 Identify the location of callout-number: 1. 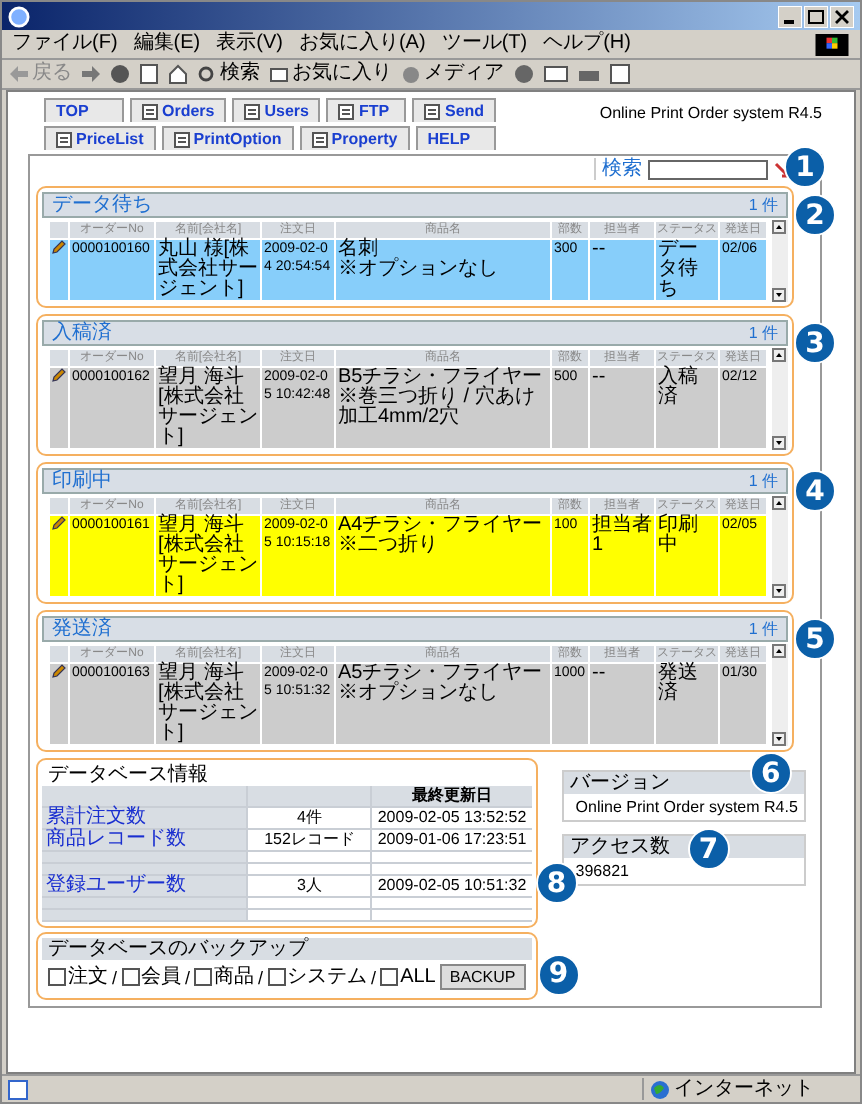
(805, 167).